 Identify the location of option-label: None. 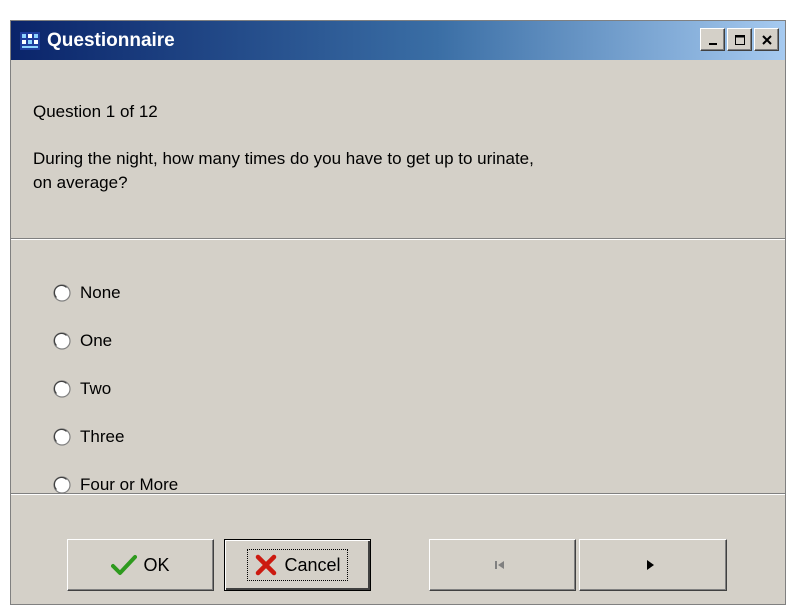
(100, 292).